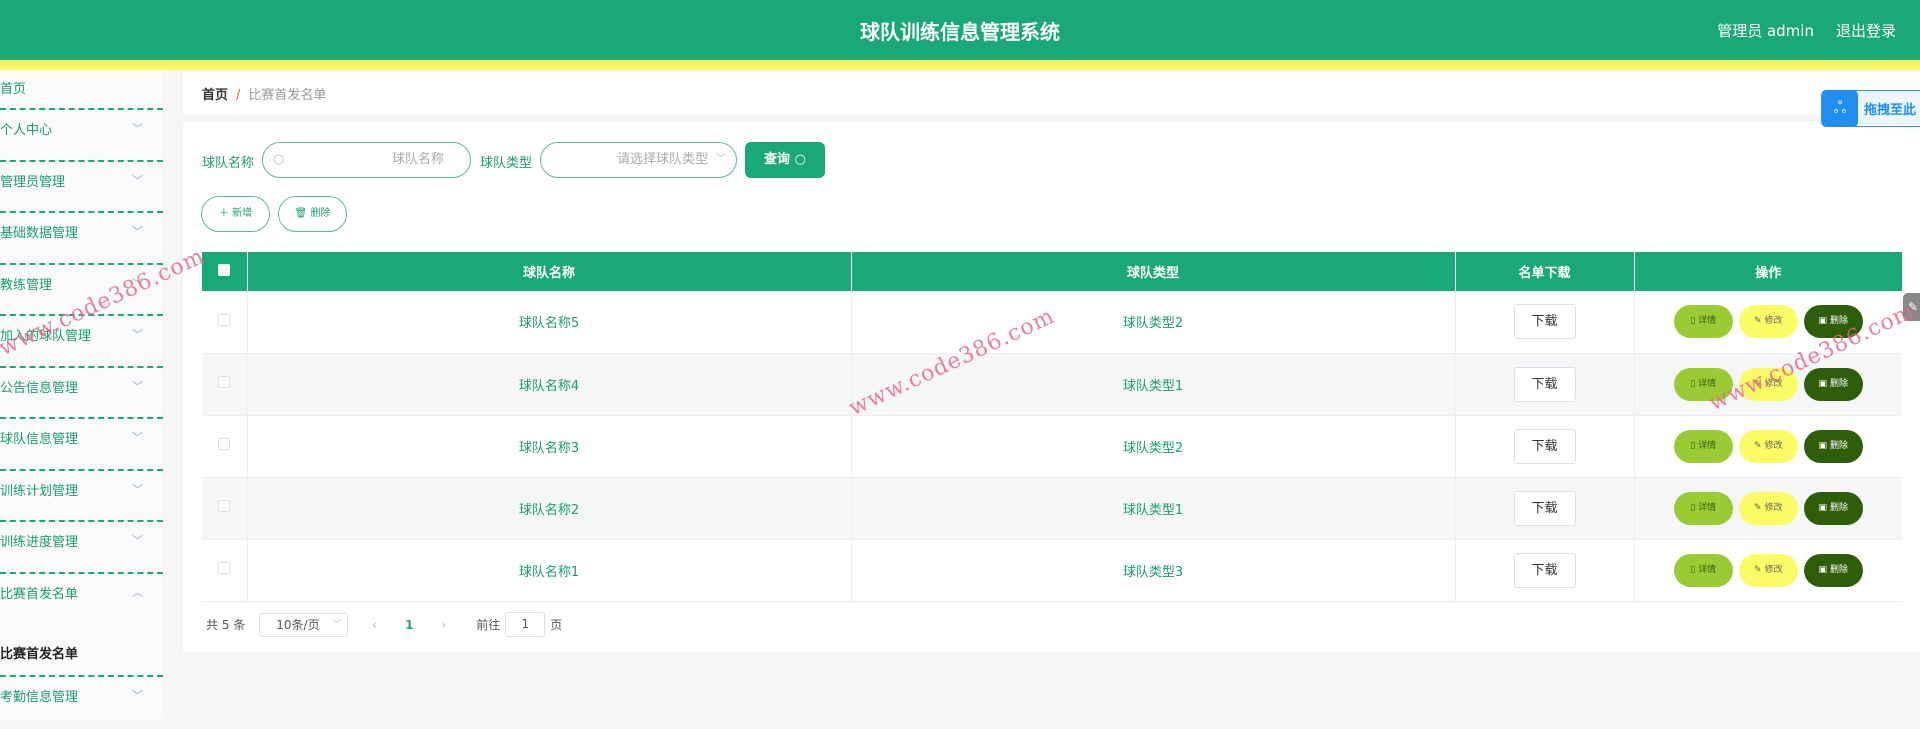  What do you see at coordinates (81, 136) in the screenshot?
I see `sidebar-item: 个人中心 ﹀` at bounding box center [81, 136].